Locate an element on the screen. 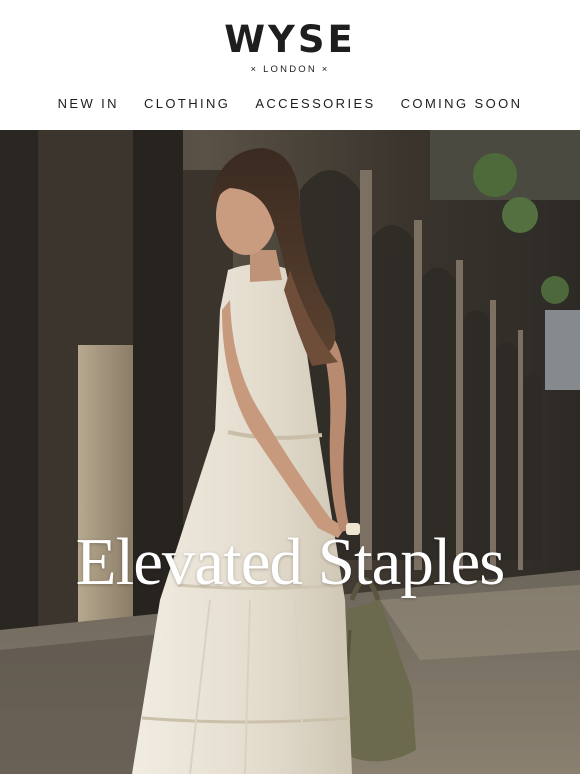 Image resolution: width=580 pixels, height=774 pixels. brand-wordmark: WYSE is located at coordinates (290, 39).